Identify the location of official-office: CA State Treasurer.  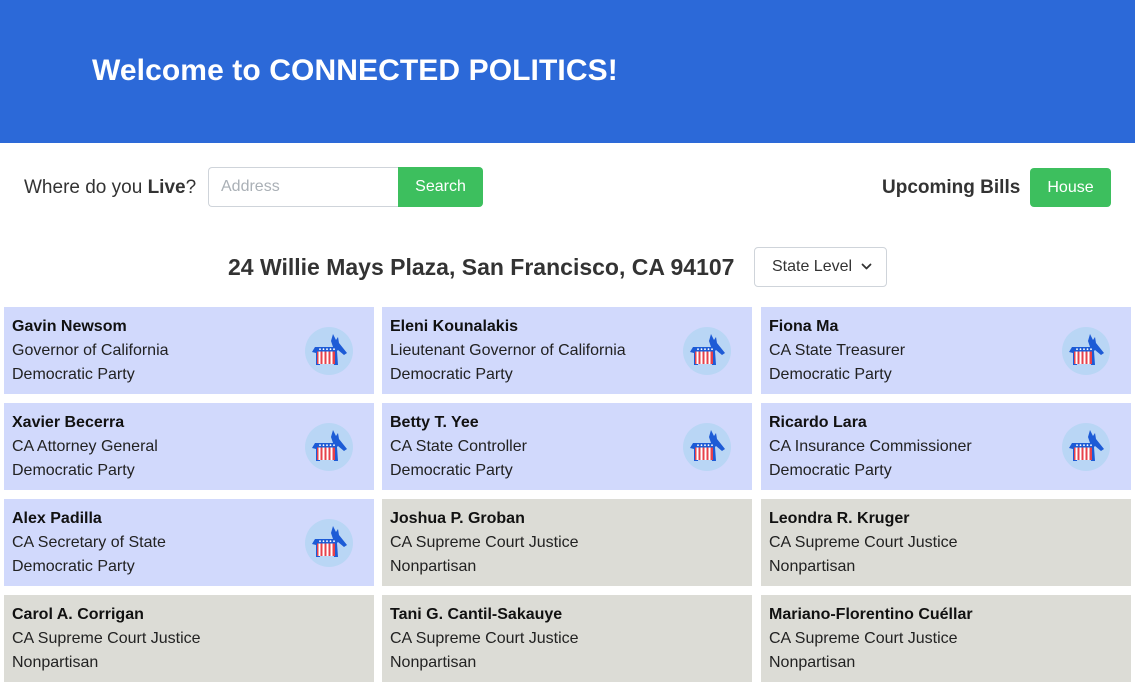
(837, 350).